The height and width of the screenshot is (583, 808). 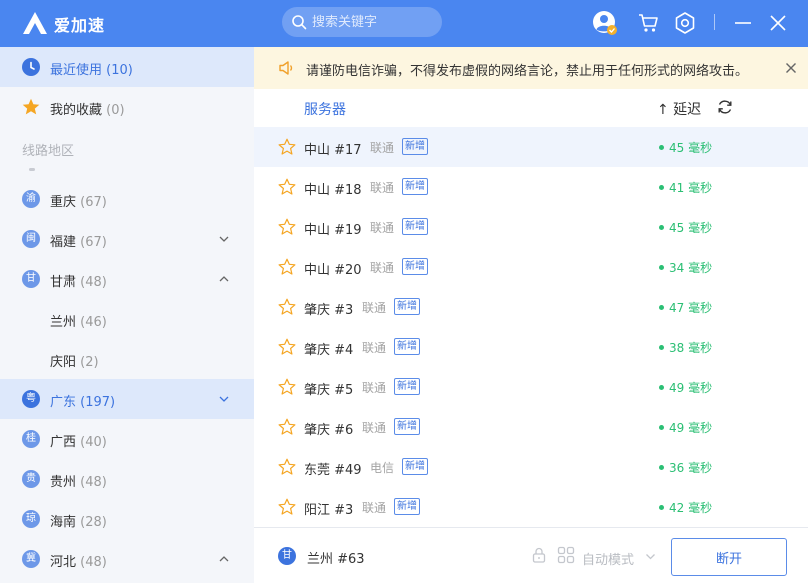 I want to click on server-row: 东莞 #49 电信 新增 36 毫秒, so click(x=531, y=467).